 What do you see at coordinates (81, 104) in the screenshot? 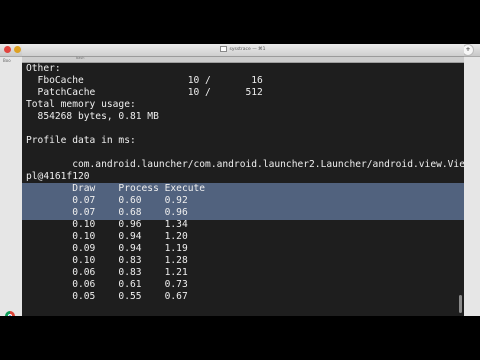
I see `terminal-line: Total memory usage:` at bounding box center [81, 104].